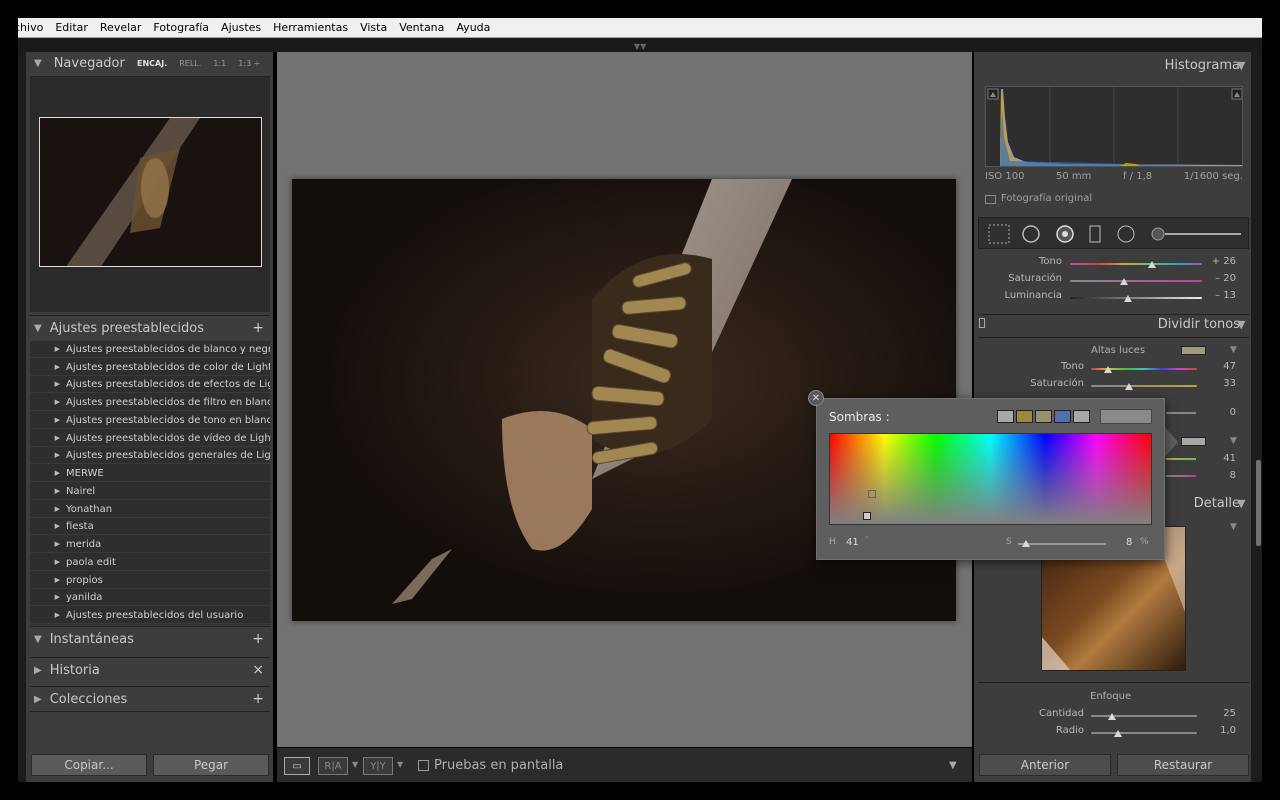 This screenshot has width=1280, height=800. Describe the element at coordinates (1217, 503) in the screenshot. I see `detail-title: Detalle` at that location.